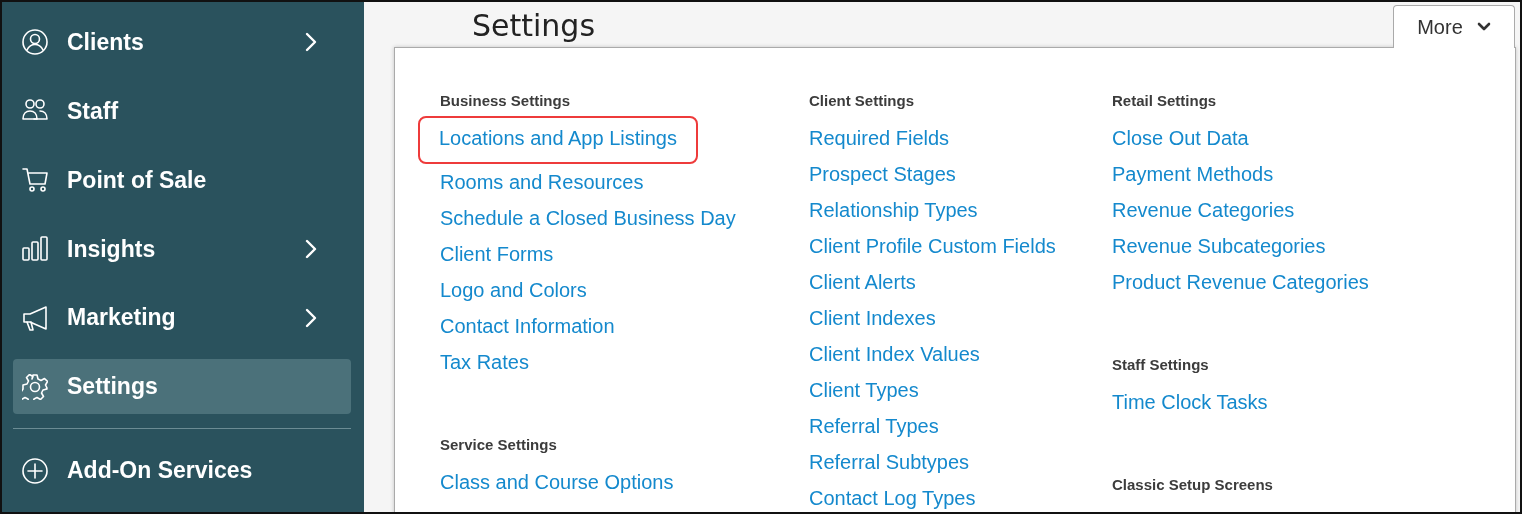 The width and height of the screenshot is (1522, 514). I want to click on sidebar-item: Add-On Services, so click(182, 470).